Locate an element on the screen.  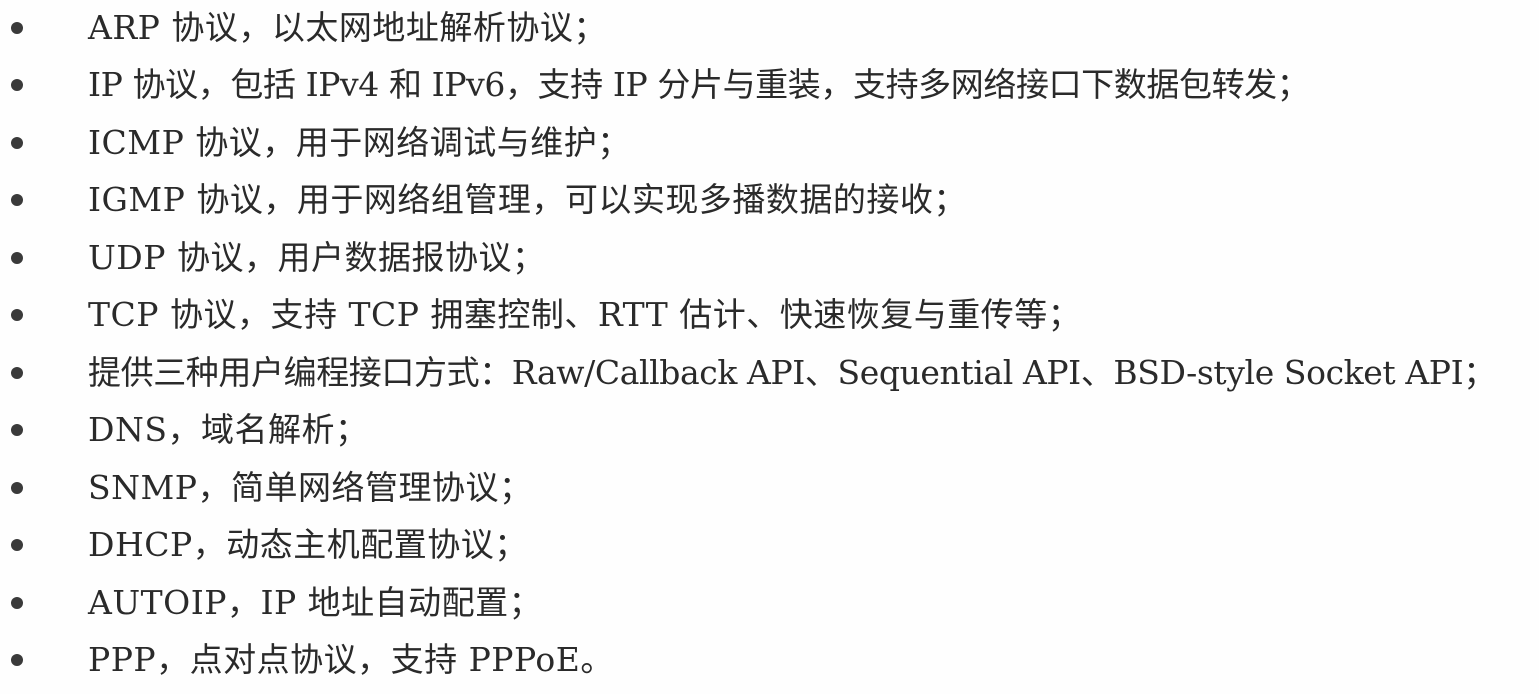
list-item: DNS，域名解析； is located at coordinates (769, 431).